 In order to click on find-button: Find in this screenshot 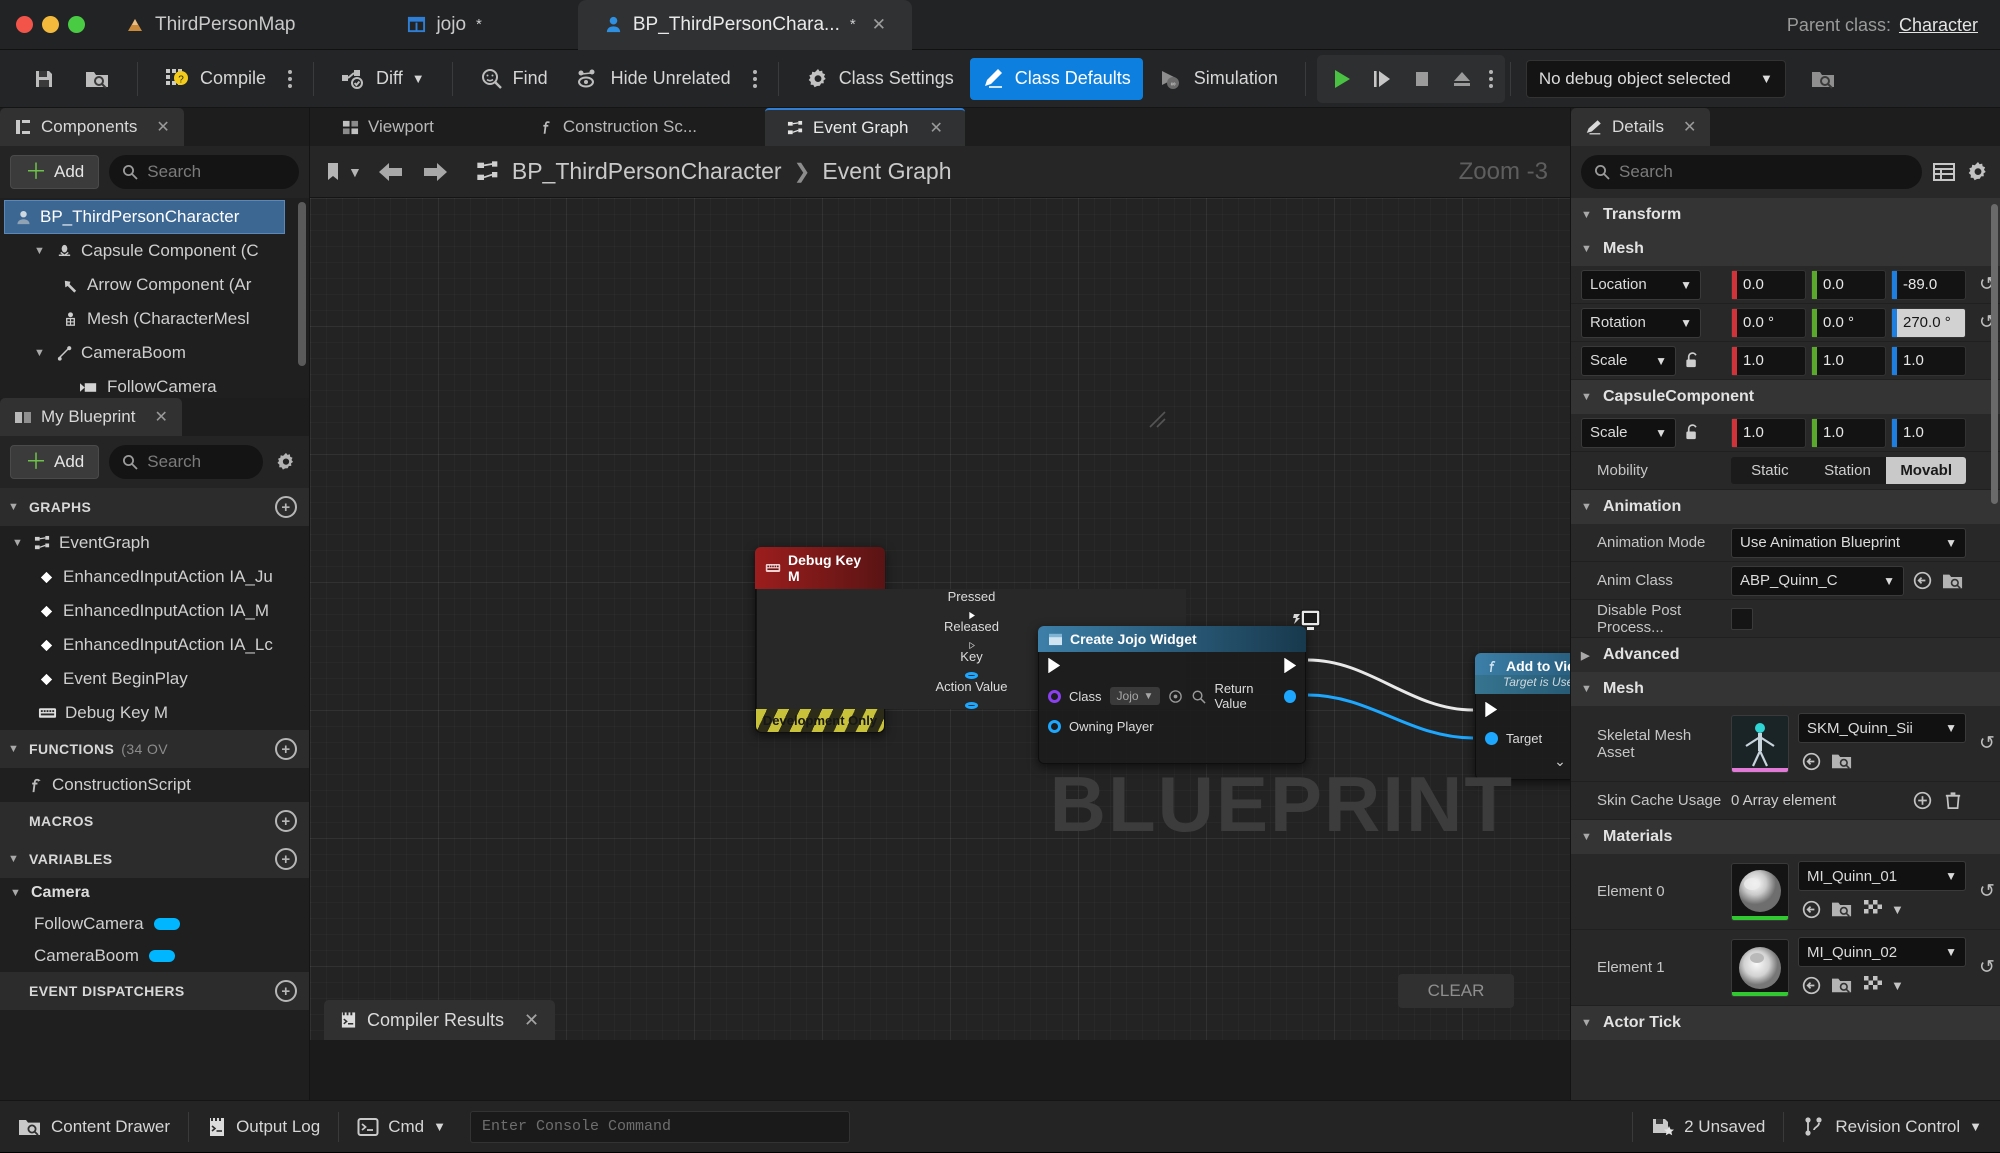, I will do `click(514, 79)`.